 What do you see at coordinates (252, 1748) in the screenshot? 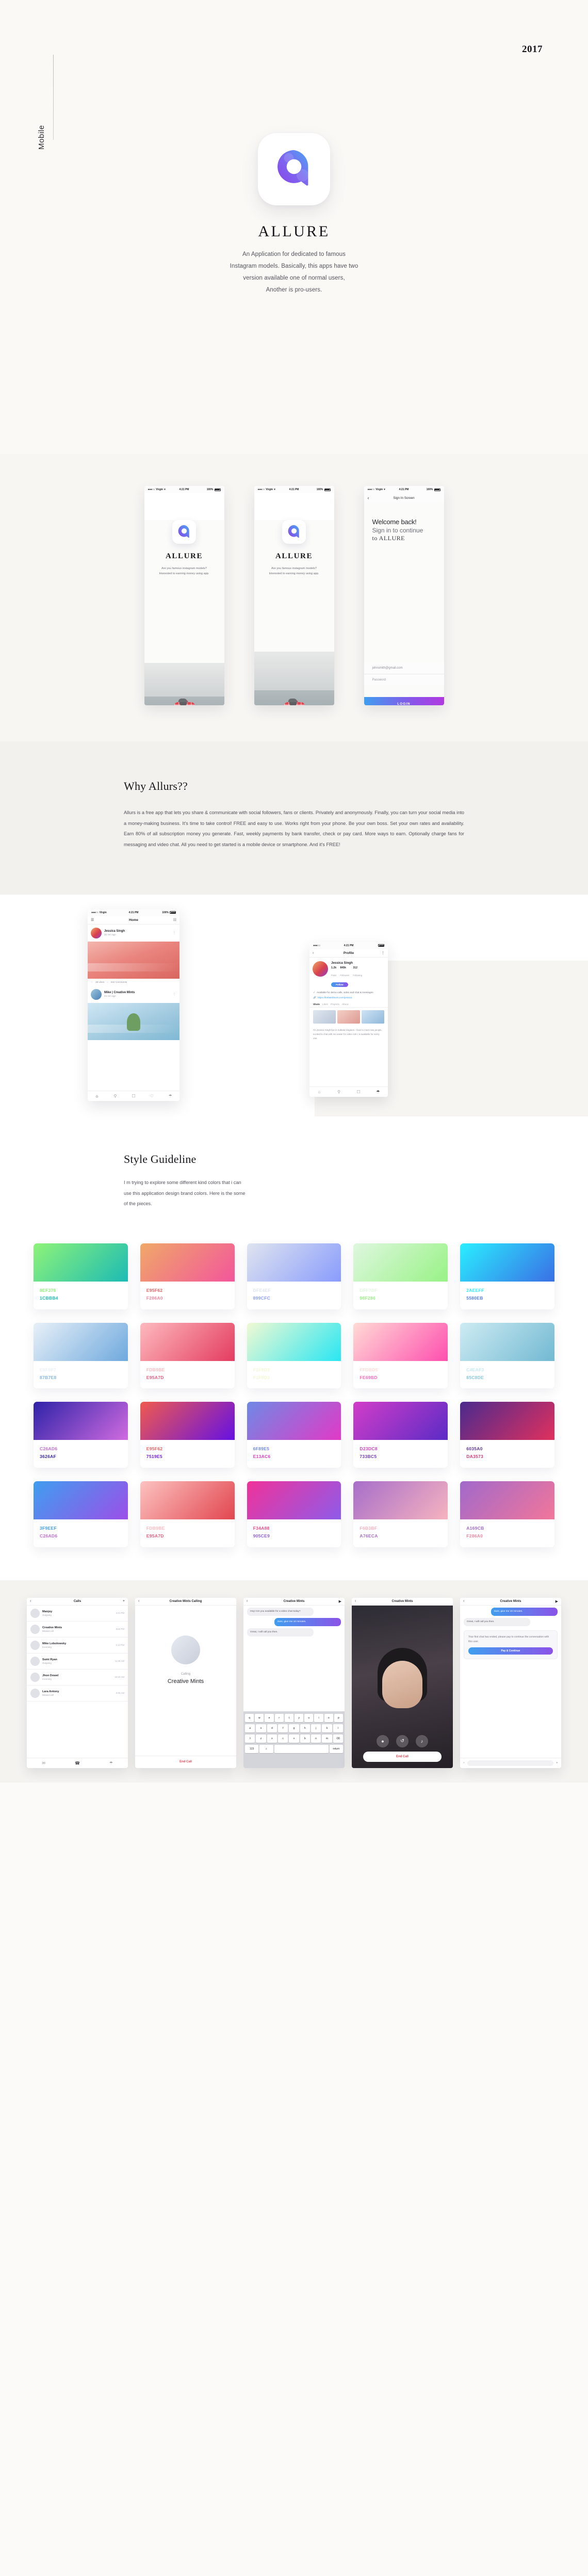
I see `keyboard-key: 123` at bounding box center [252, 1748].